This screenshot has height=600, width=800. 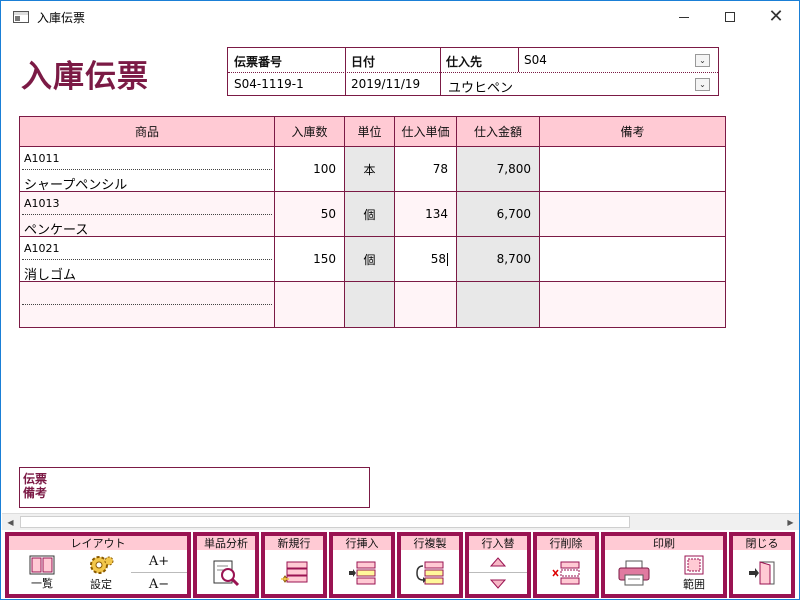 What do you see at coordinates (98, 543) in the screenshot?
I see `layout-group-label: レイアウト` at bounding box center [98, 543].